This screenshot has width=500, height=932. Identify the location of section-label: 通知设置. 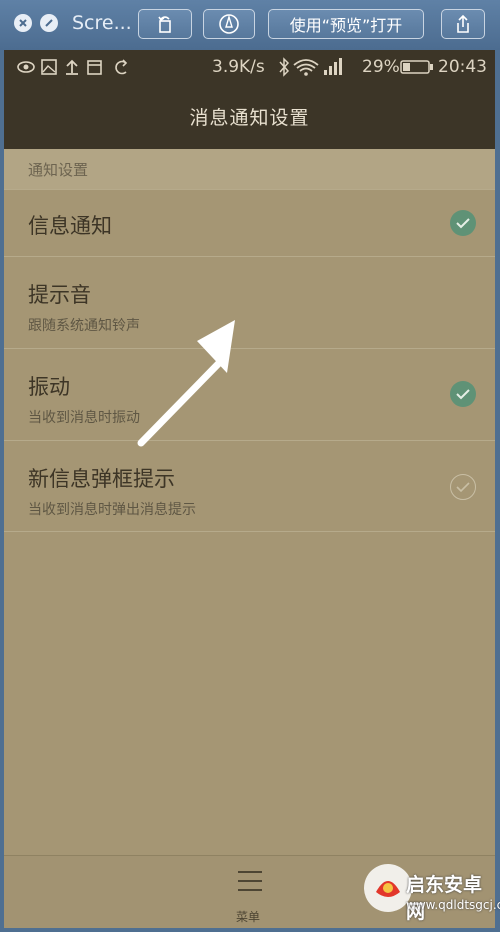
(58, 169).